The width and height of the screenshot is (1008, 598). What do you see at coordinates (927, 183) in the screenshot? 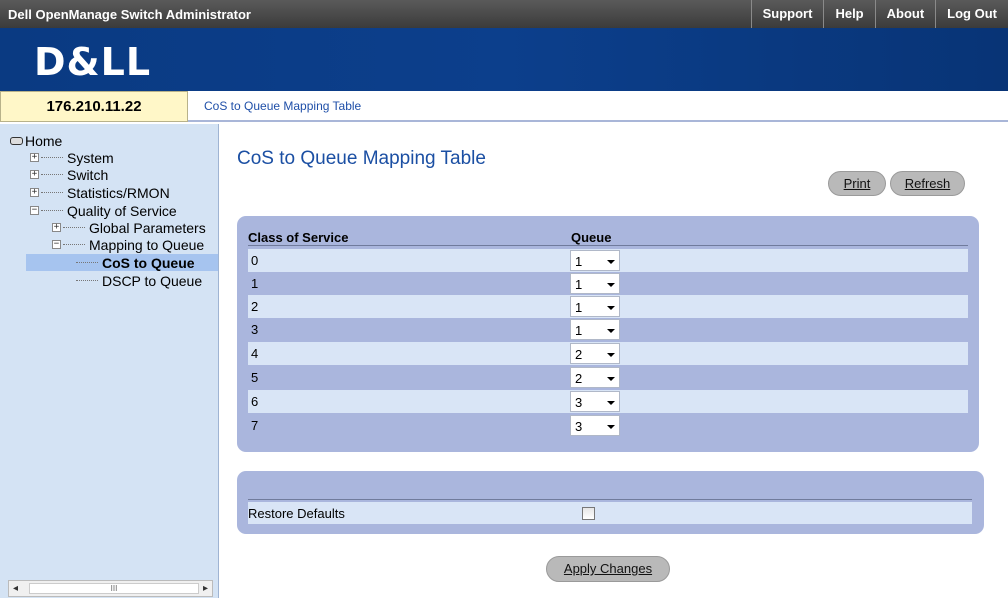
I see `refresh-button: Refresh` at bounding box center [927, 183].